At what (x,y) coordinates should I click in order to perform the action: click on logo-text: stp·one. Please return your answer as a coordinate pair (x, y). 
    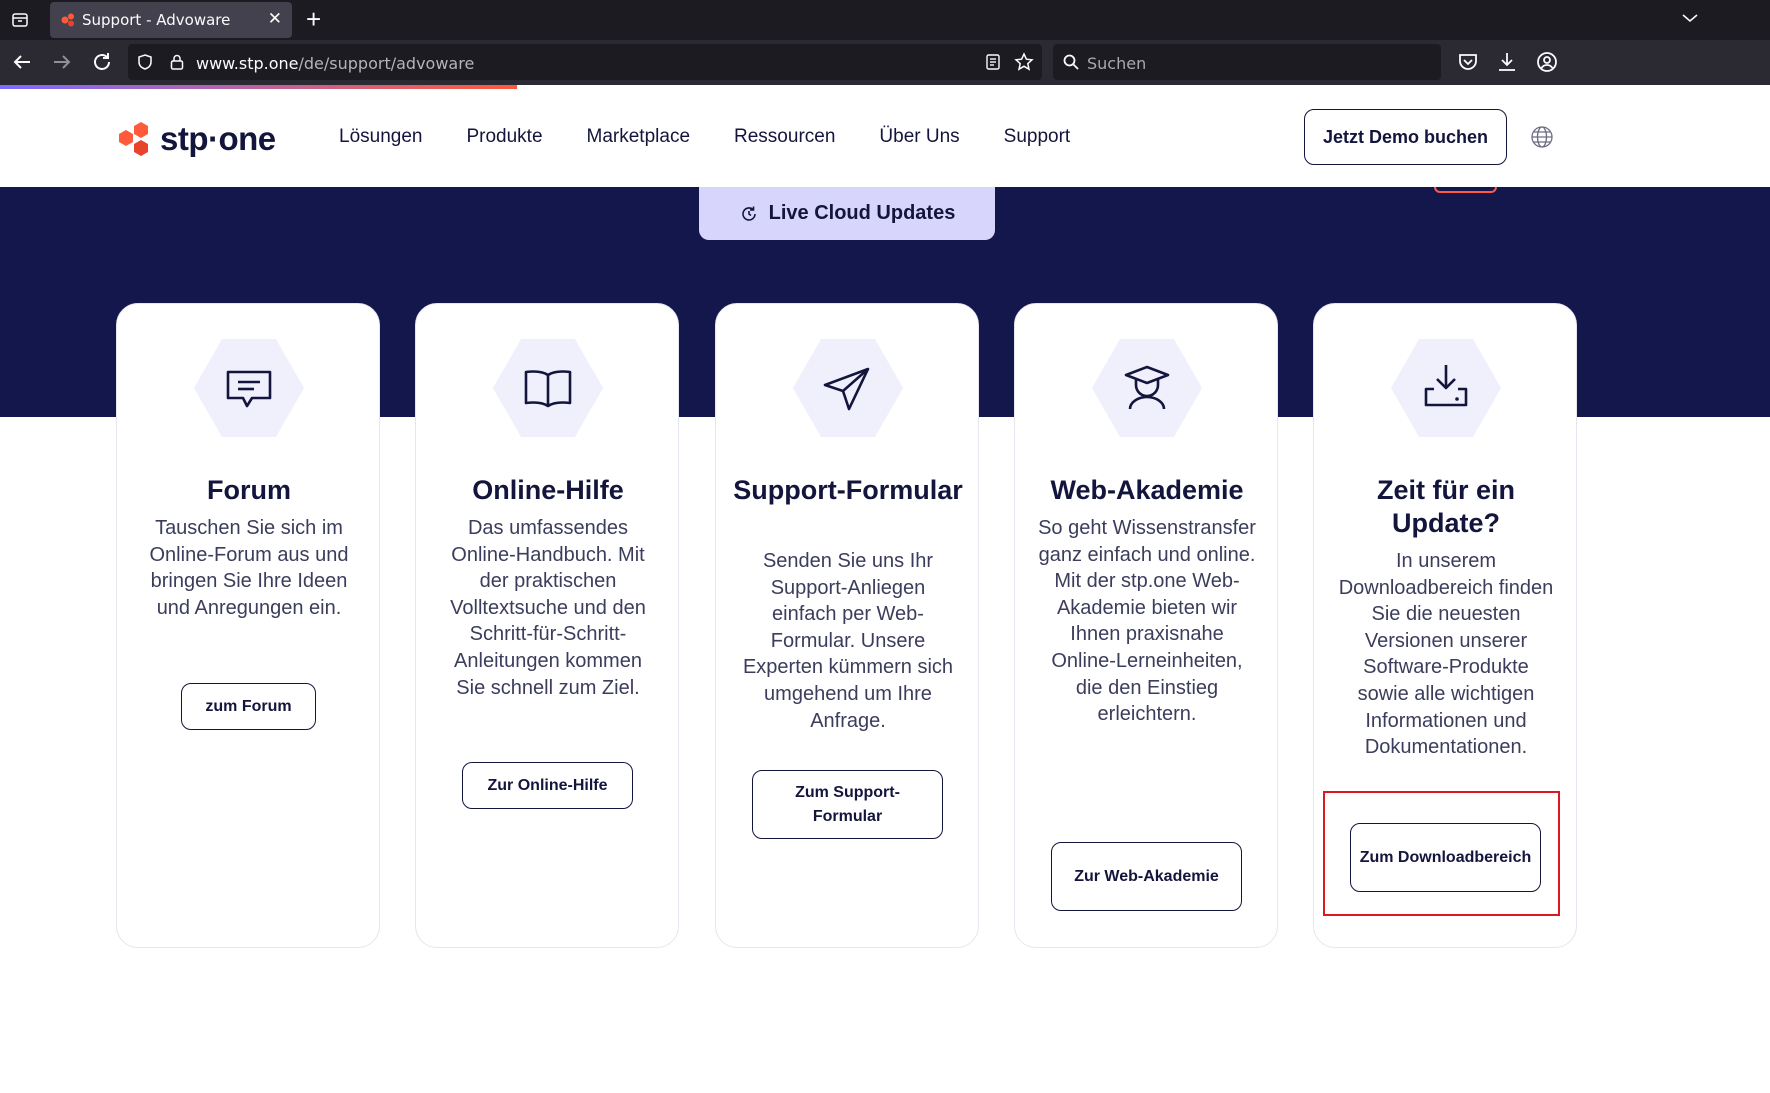
    Looking at the image, I should click on (218, 138).